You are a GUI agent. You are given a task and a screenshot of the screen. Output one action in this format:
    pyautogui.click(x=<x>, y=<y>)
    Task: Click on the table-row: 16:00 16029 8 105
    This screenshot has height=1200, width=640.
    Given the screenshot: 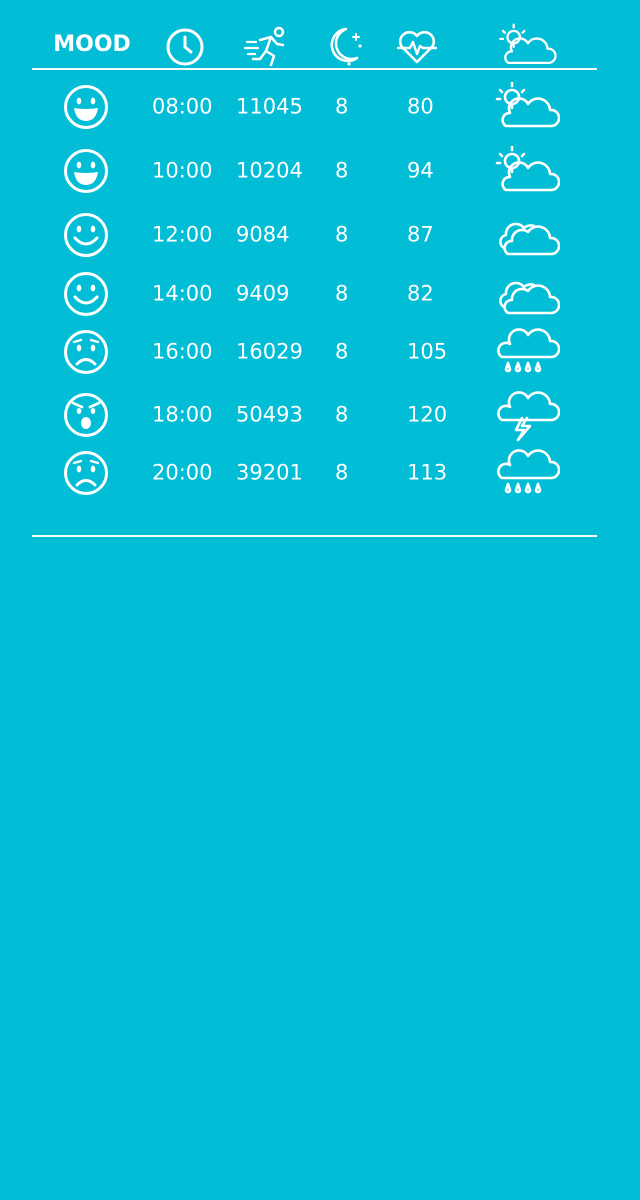 What is the action you would take?
    pyautogui.click(x=320, y=352)
    